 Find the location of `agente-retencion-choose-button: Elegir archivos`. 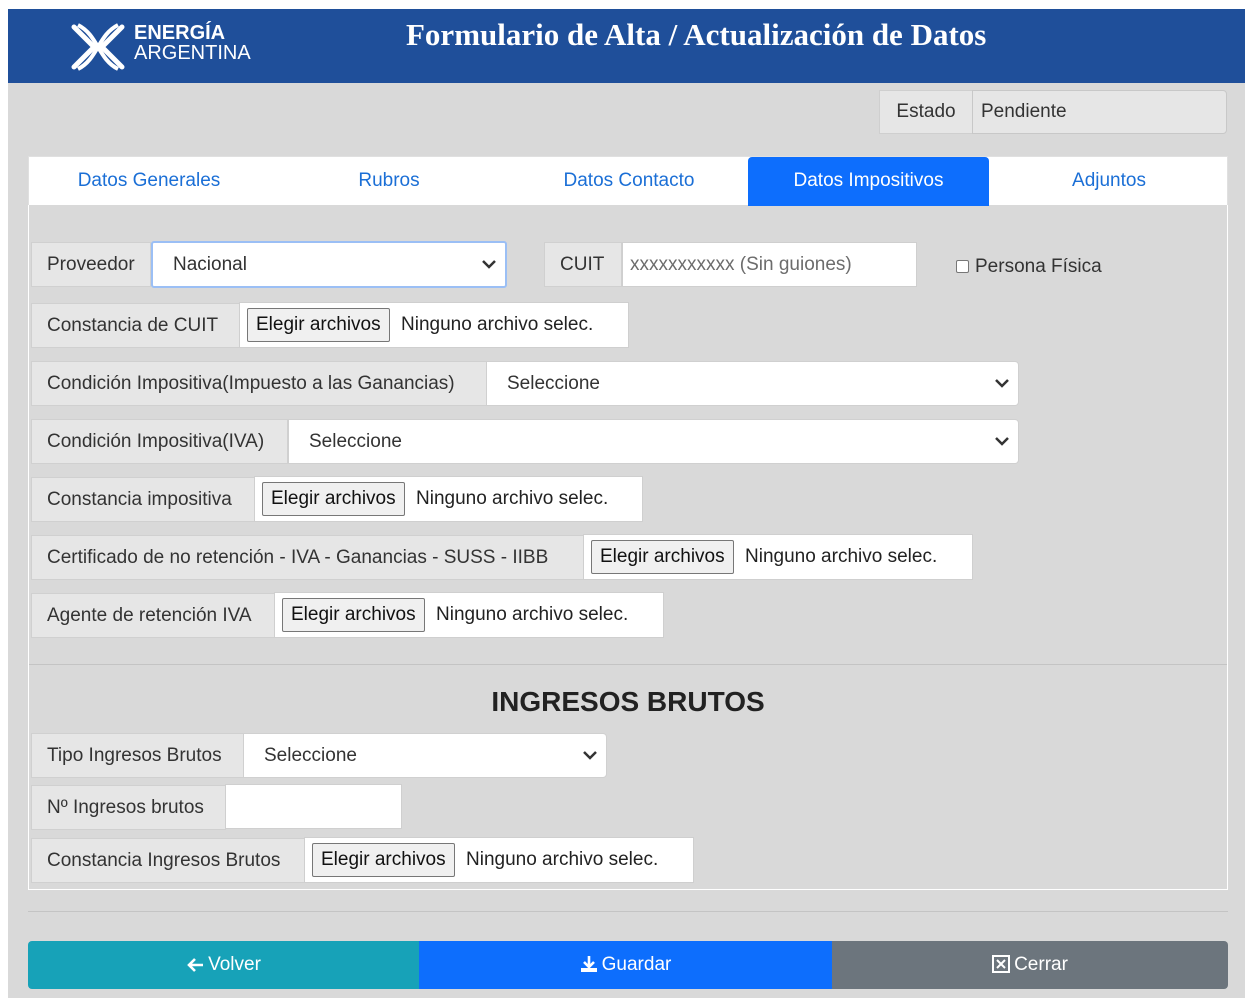

agente-retencion-choose-button: Elegir archivos is located at coordinates (353, 615).